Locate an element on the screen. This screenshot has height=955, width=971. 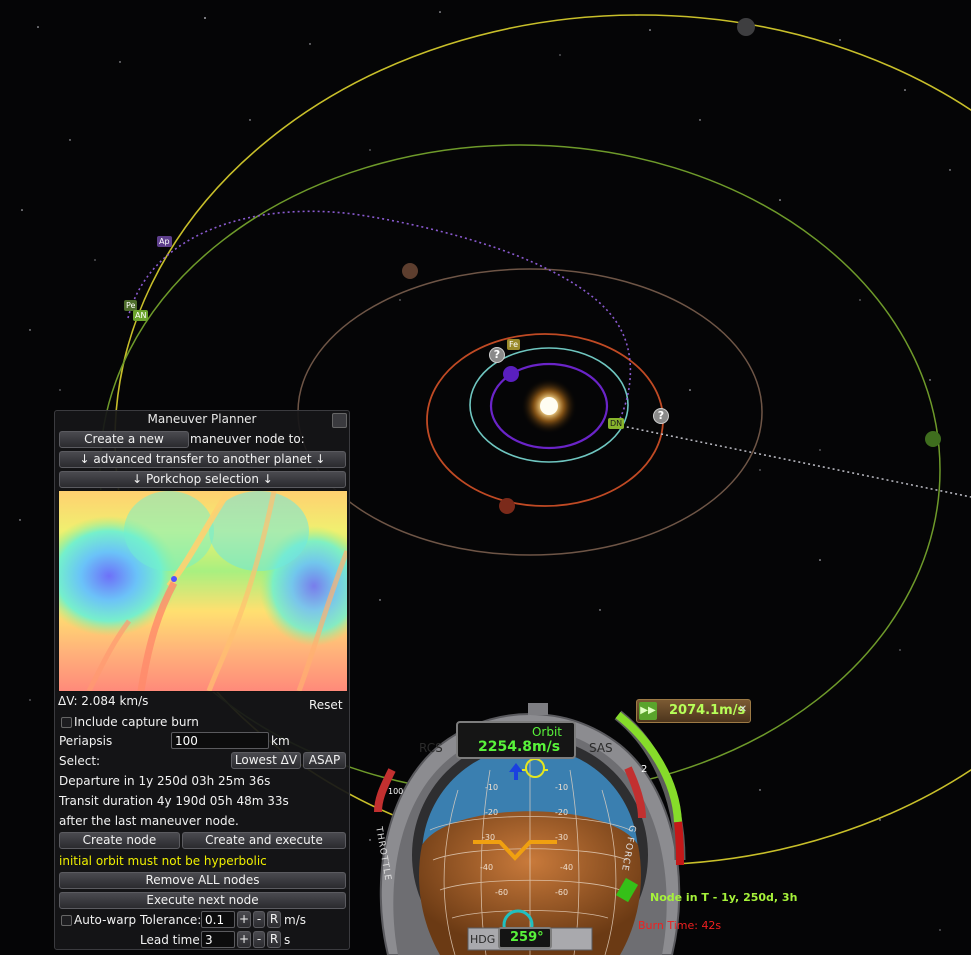
apoapsis-marker: Ap is located at coordinates (164, 241).